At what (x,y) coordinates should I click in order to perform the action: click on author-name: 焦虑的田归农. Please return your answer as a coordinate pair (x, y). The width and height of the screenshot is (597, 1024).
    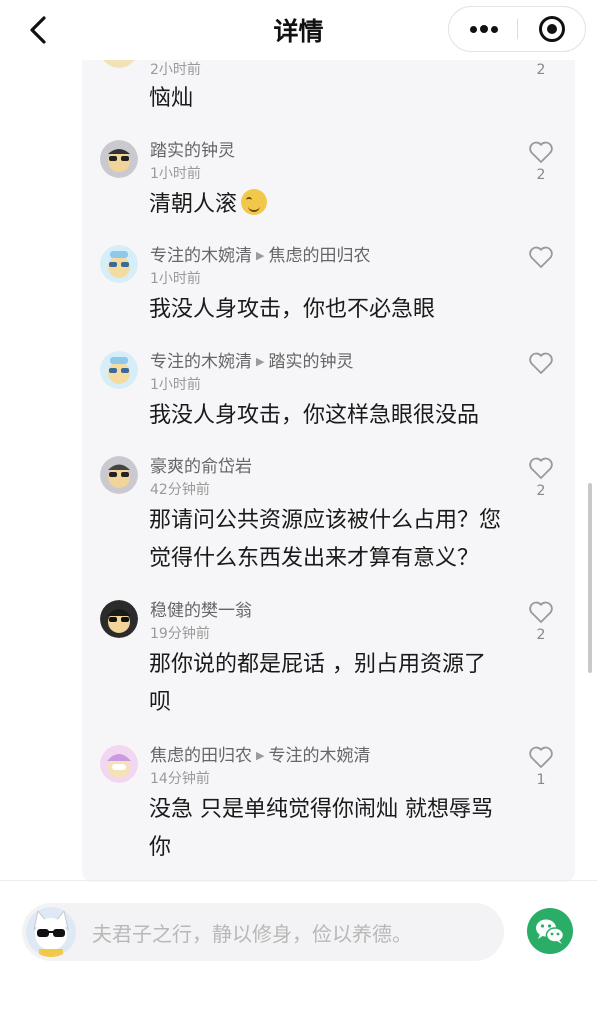
    Looking at the image, I should click on (201, 756).